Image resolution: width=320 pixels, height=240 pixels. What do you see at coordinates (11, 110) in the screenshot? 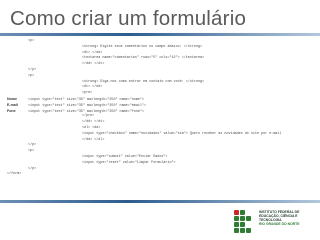
I see `field-label-fone: Fone` at bounding box center [11, 110].